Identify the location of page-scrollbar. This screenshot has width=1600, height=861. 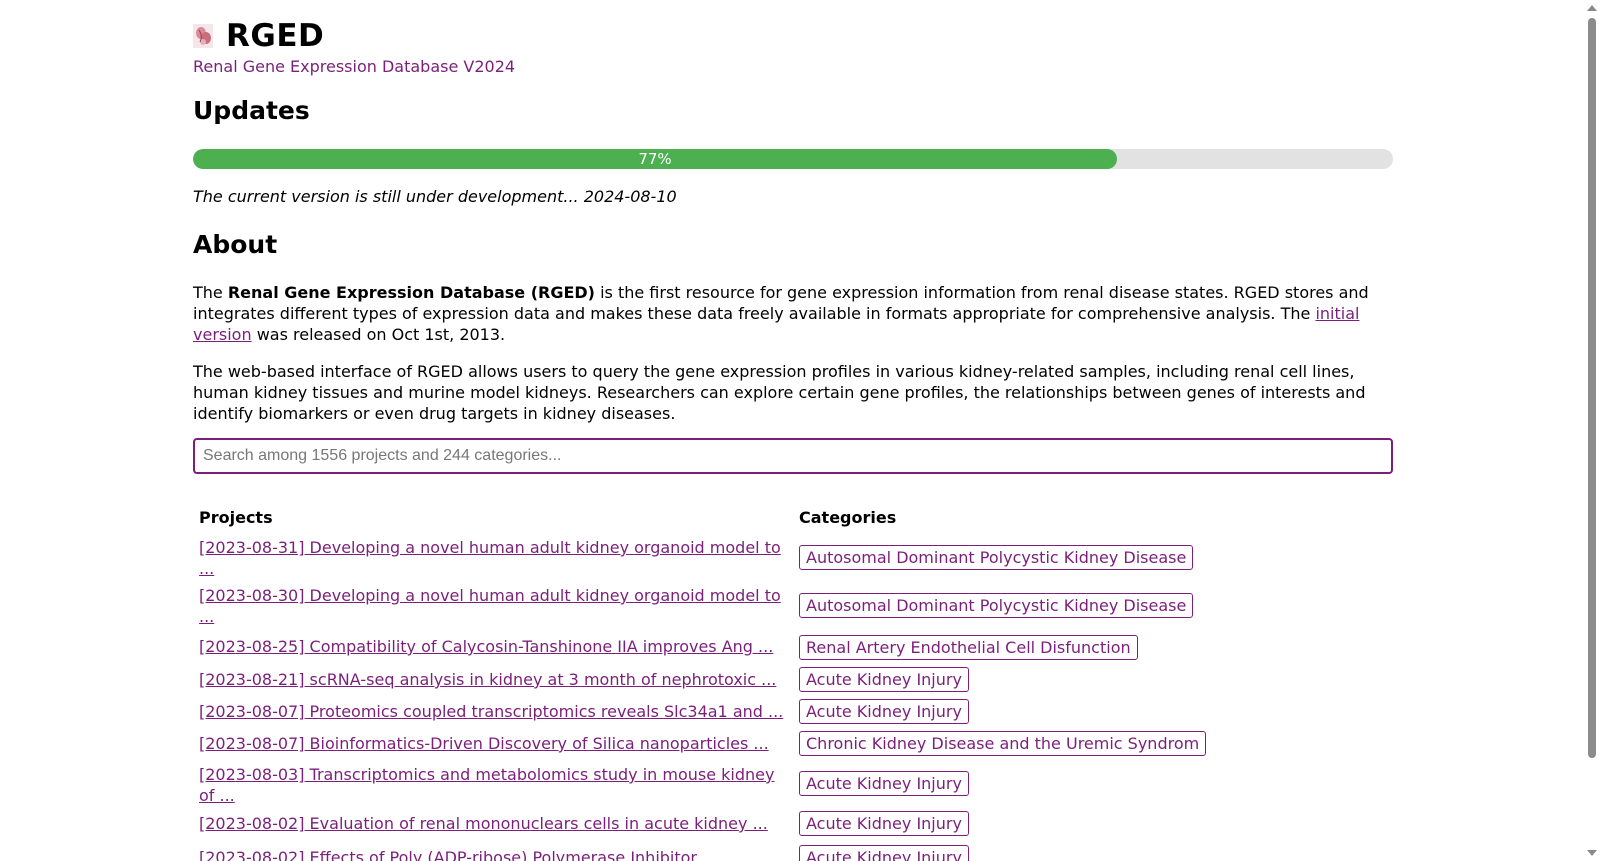
(1592, 430).